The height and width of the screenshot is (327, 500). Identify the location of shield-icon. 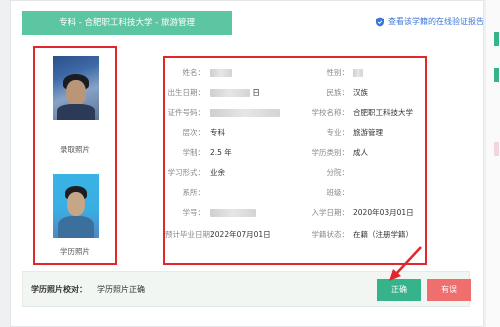
(380, 21).